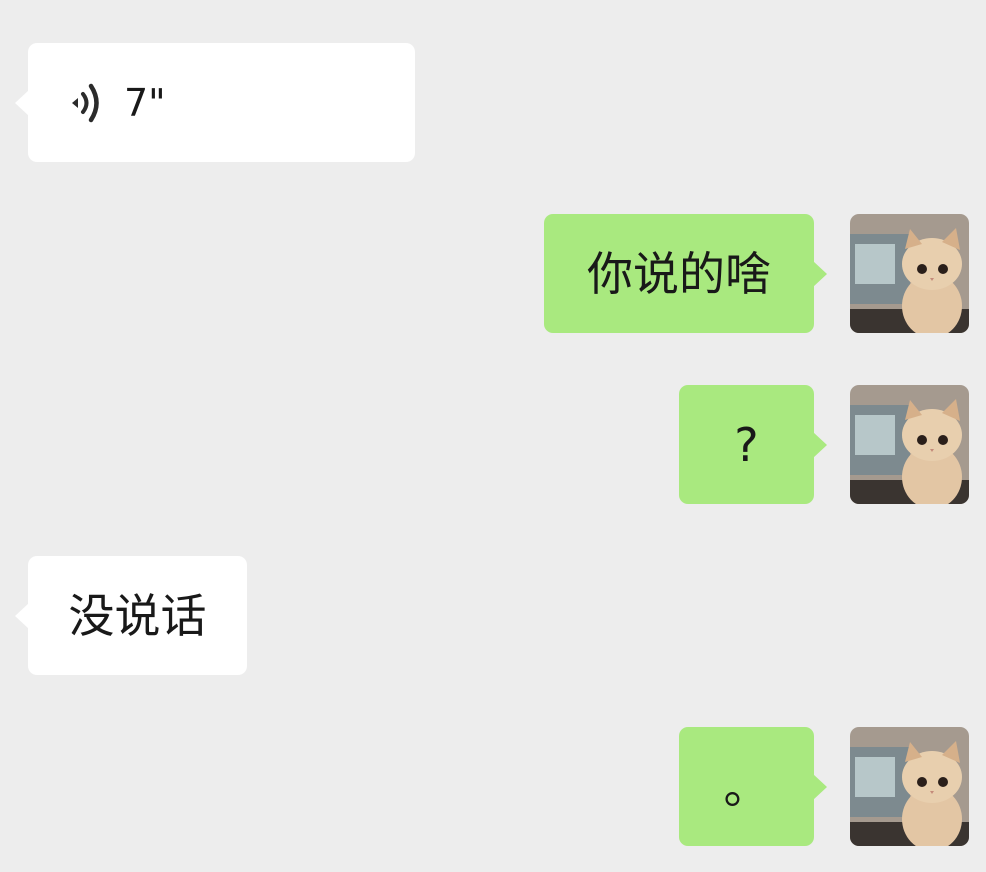 The image size is (986, 872). Describe the element at coordinates (137, 615) in the screenshot. I see `message-text: 没说话` at that location.